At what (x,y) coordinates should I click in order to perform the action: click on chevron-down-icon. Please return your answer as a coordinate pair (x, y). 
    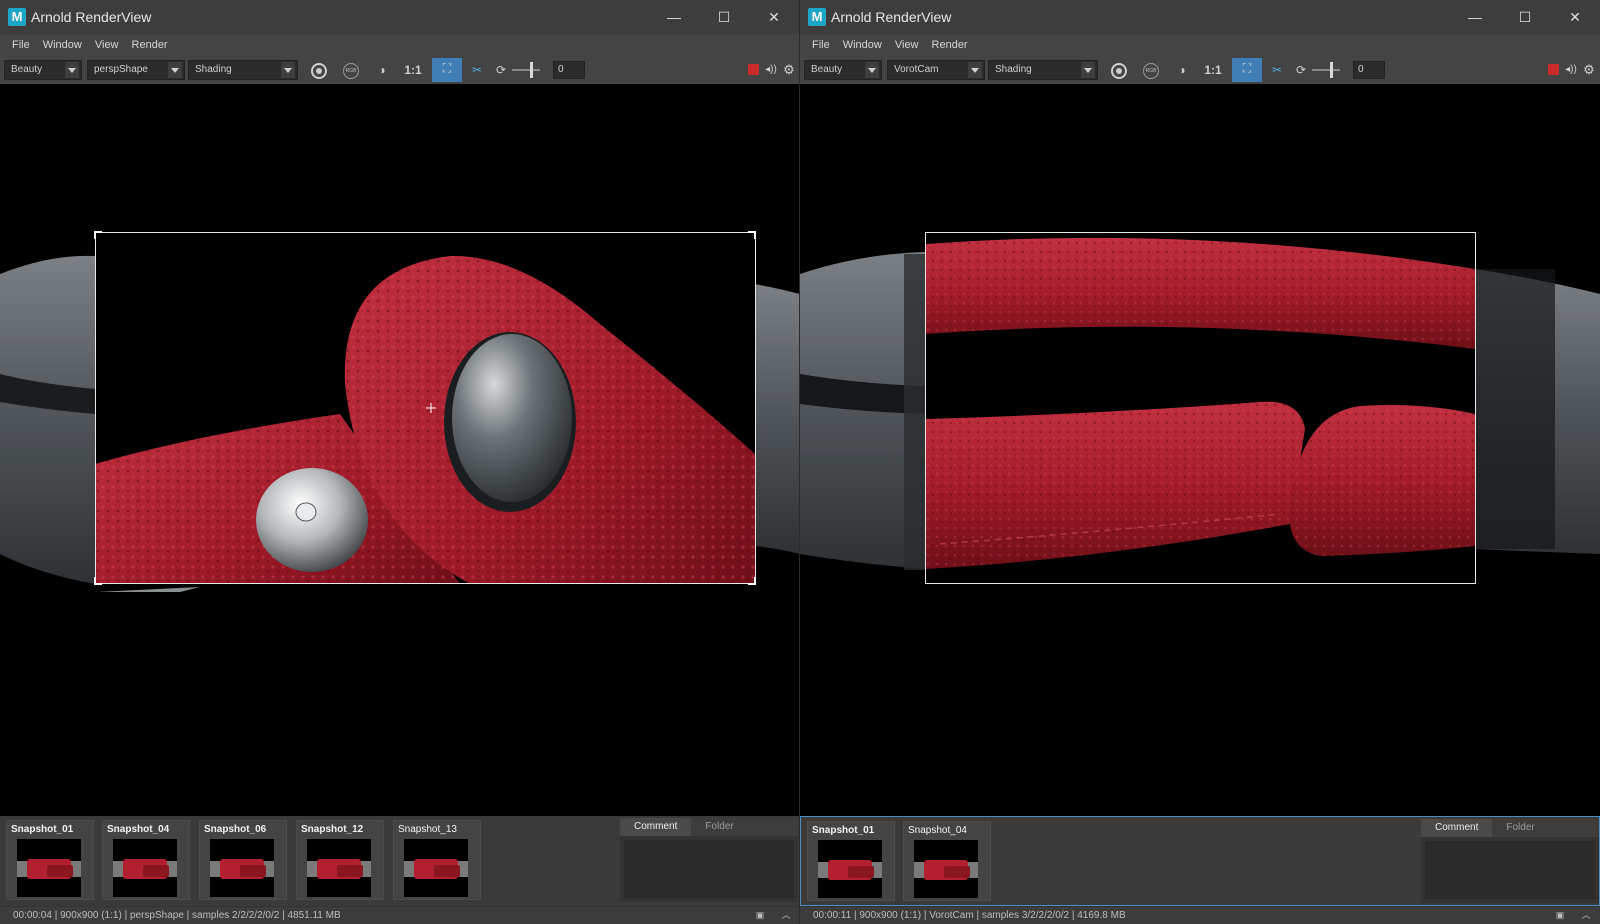
    Looking at the image, I should click on (1088, 70).